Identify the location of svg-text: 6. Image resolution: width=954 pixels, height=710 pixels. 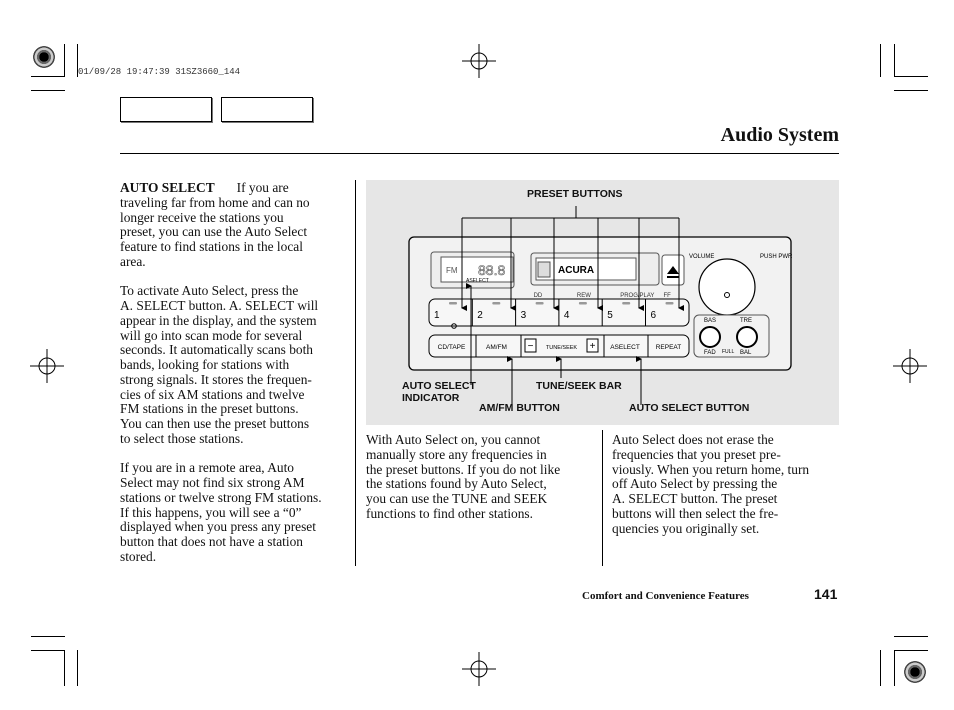
(654, 315).